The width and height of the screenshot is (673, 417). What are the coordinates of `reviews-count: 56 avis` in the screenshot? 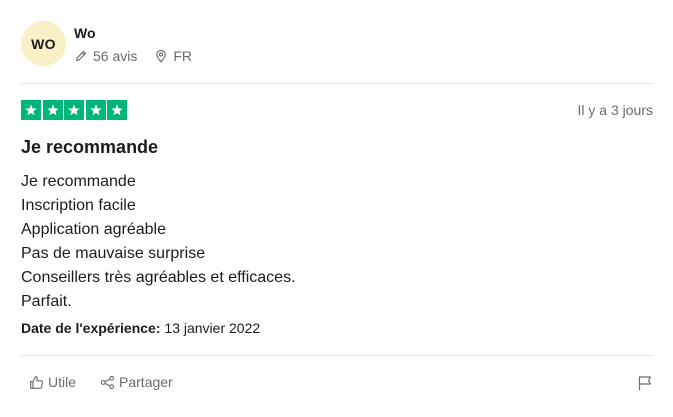 It's located at (105, 56).